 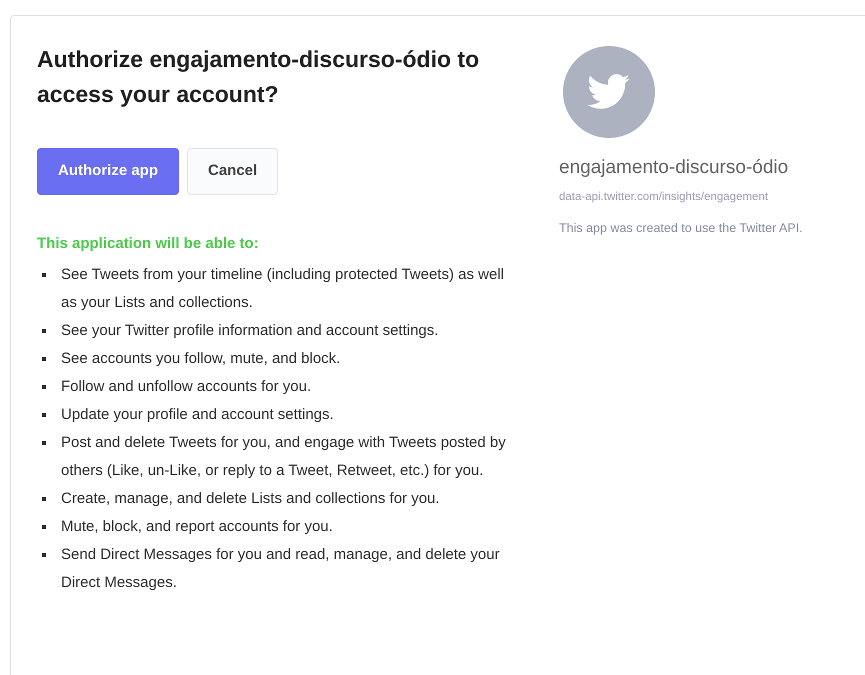 I want to click on permission-text: Post and delete Tweets for you, and engage with Tweets posted by others (Like, un-Like, or reply to a Tweet, Retweet, etc.) for you., so click(x=284, y=457).